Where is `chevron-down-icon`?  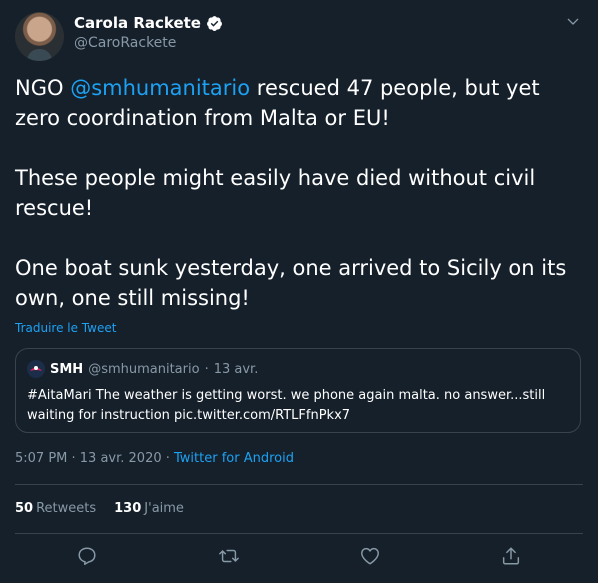
chevron-down-icon is located at coordinates (573, 22).